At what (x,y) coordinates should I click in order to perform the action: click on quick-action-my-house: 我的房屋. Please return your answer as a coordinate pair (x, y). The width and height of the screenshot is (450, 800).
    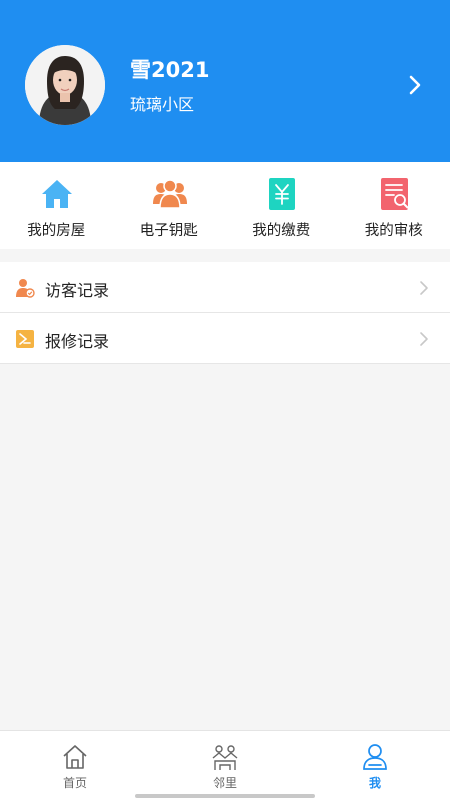
    Looking at the image, I should click on (56, 205).